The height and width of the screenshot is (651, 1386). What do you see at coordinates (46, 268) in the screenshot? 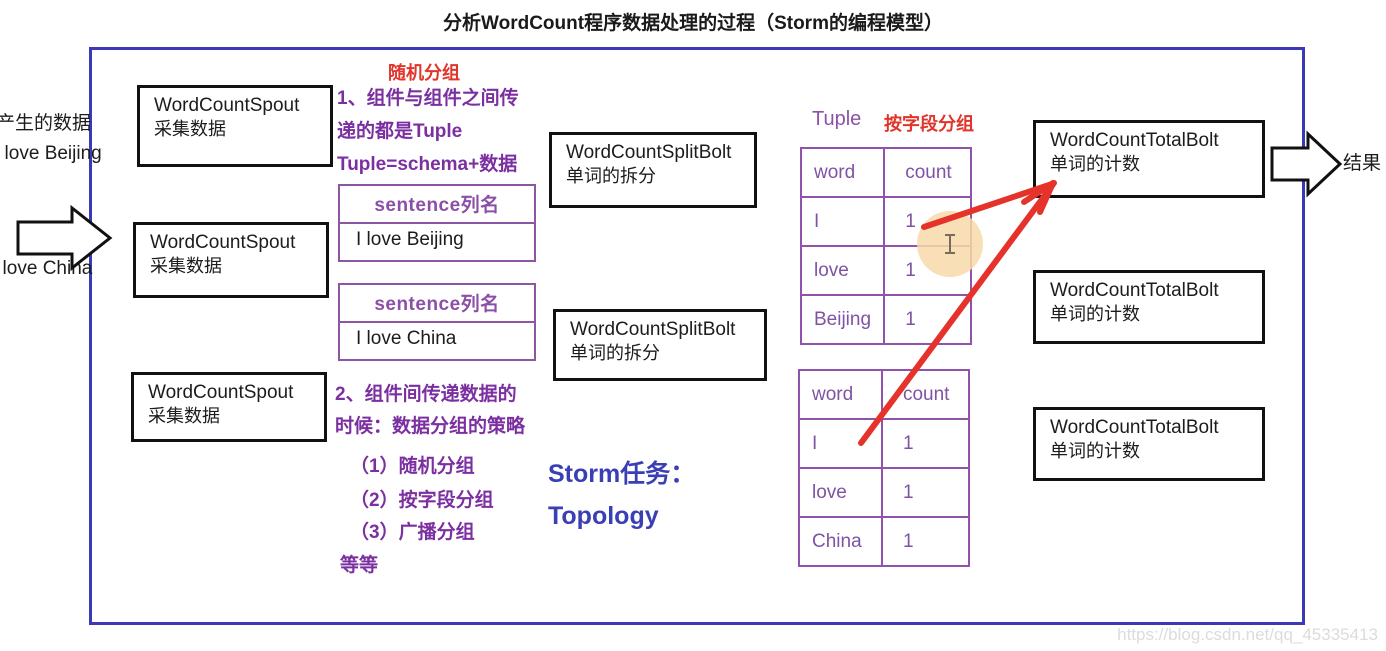
I see `input-sentence-china: I love China` at bounding box center [46, 268].